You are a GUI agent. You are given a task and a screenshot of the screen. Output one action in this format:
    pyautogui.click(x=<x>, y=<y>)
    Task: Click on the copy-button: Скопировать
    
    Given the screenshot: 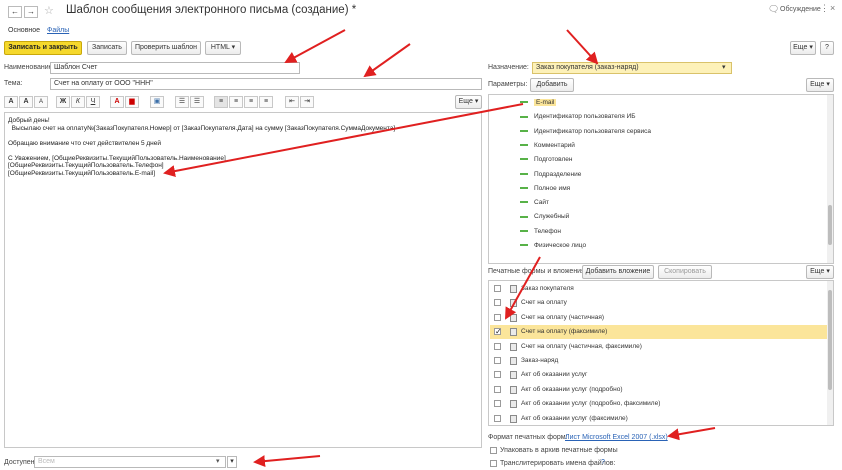 What is the action you would take?
    pyautogui.click(x=685, y=272)
    